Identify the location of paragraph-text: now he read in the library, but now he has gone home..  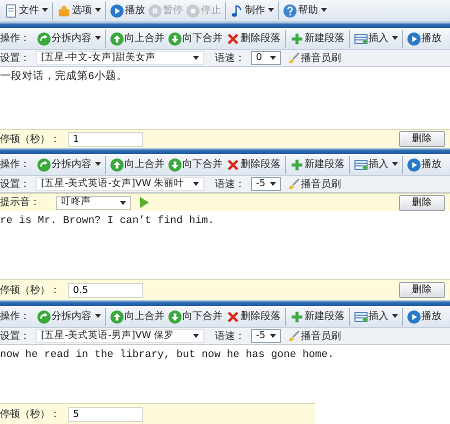
(167, 355).